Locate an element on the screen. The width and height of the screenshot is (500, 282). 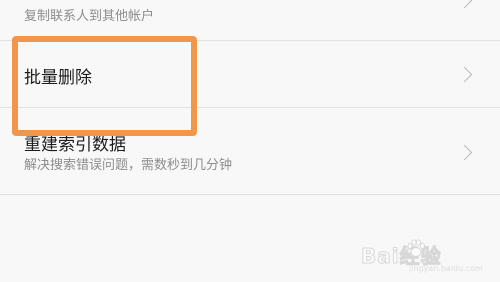
list-item-subtitle: 解决搜索错误问题，需数秒到几分钟 is located at coordinates (128, 165).